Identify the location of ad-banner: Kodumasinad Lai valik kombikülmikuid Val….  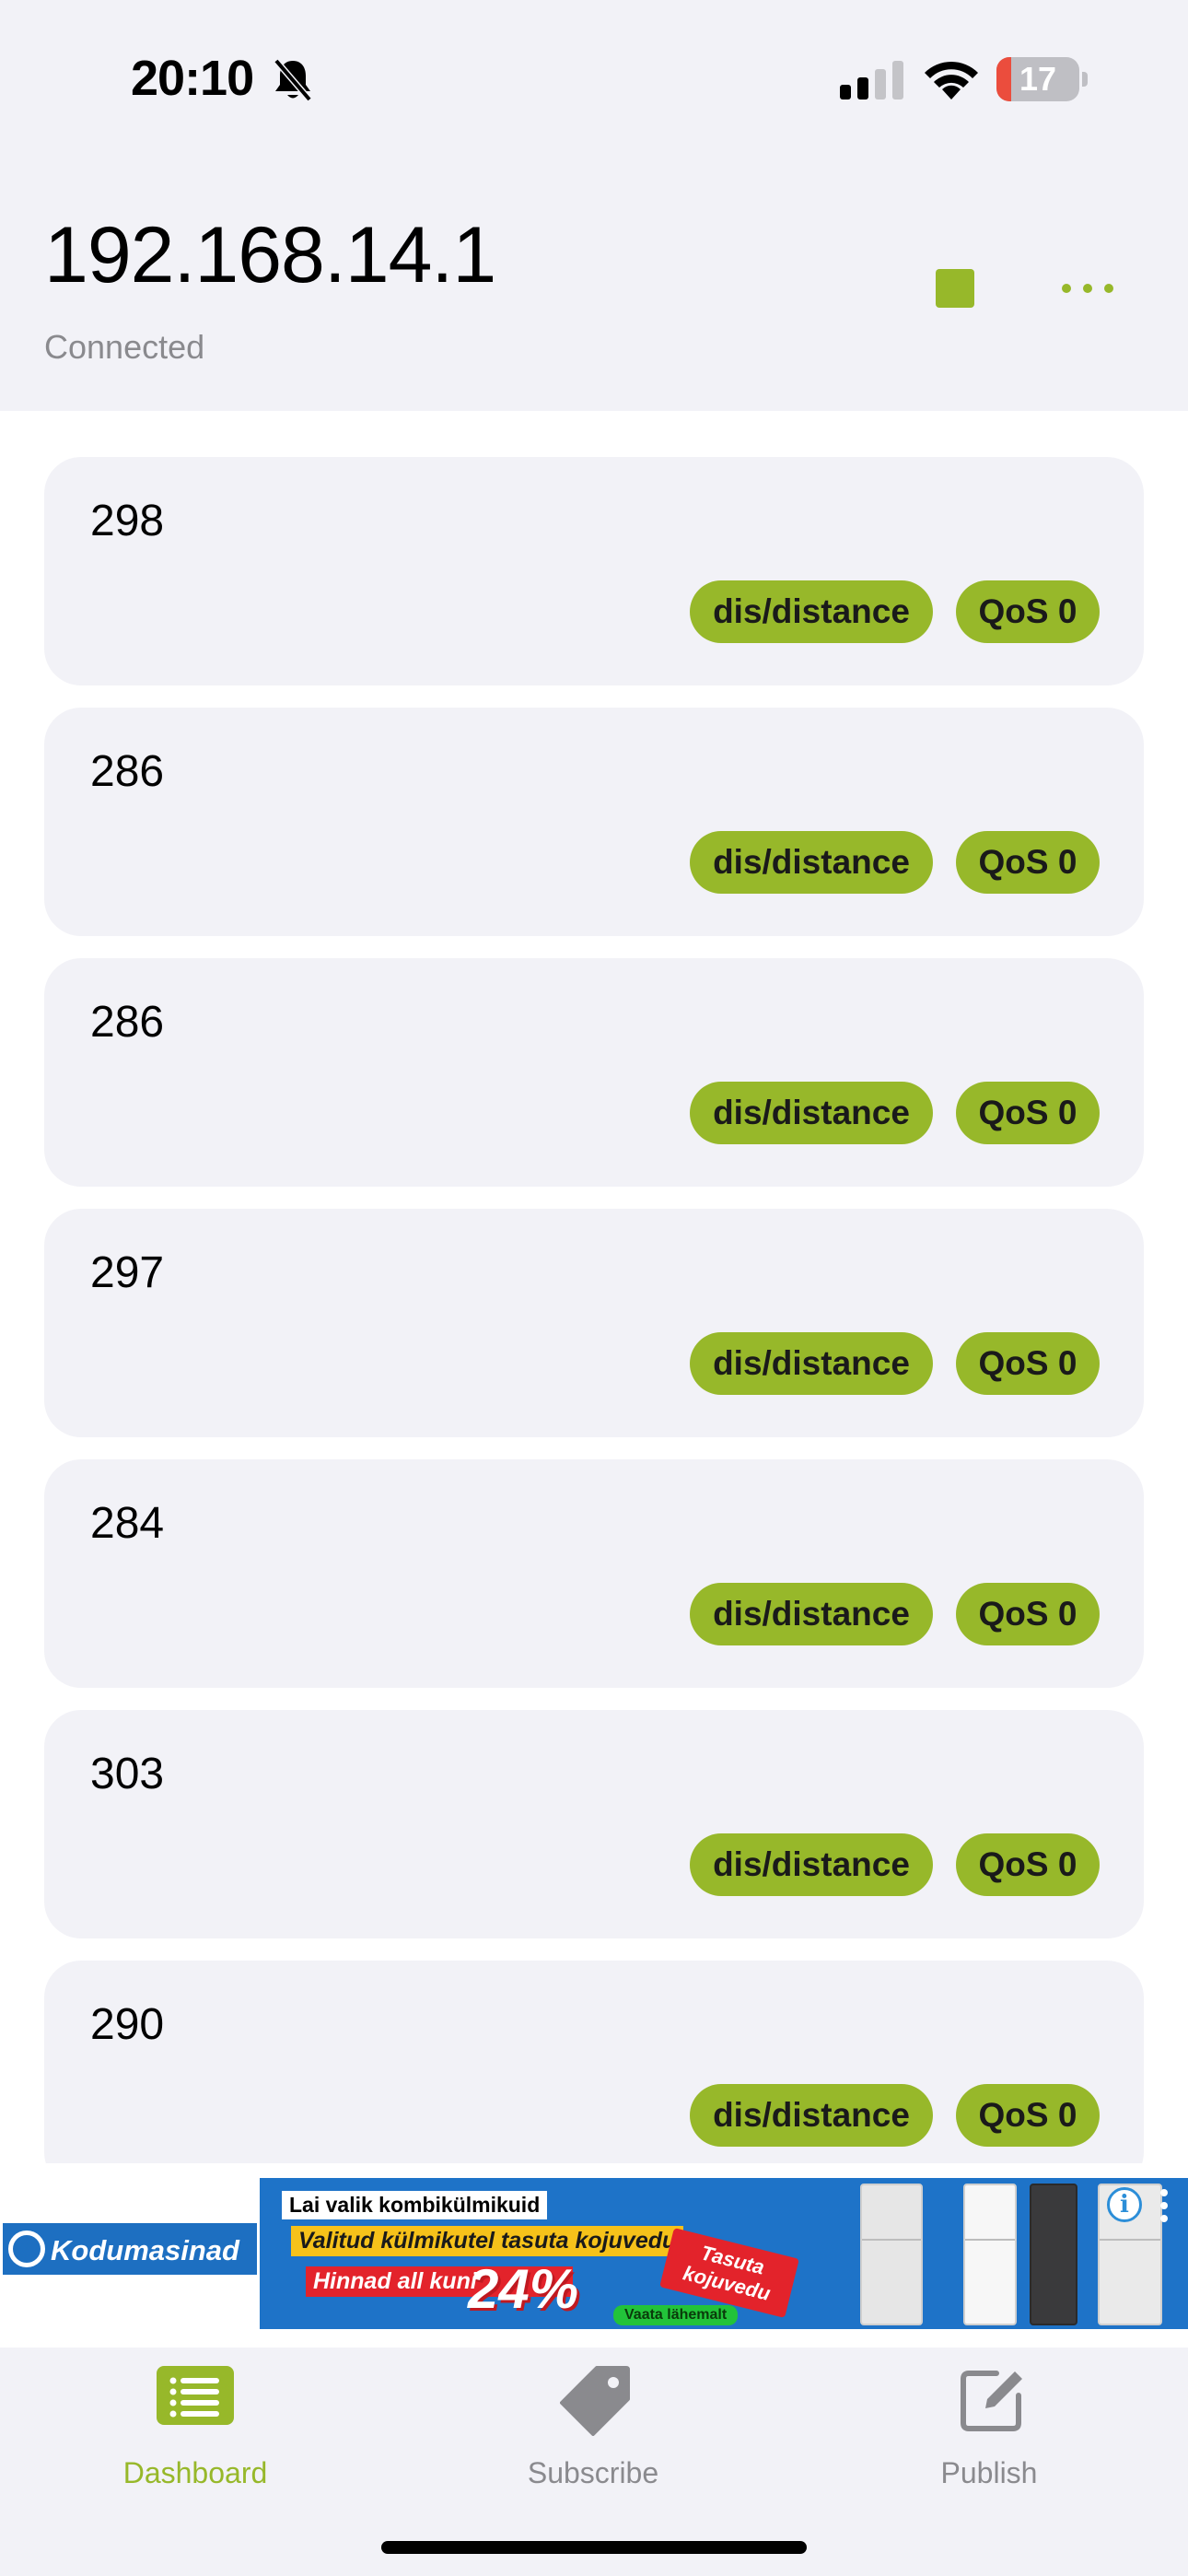
(594, 2255).